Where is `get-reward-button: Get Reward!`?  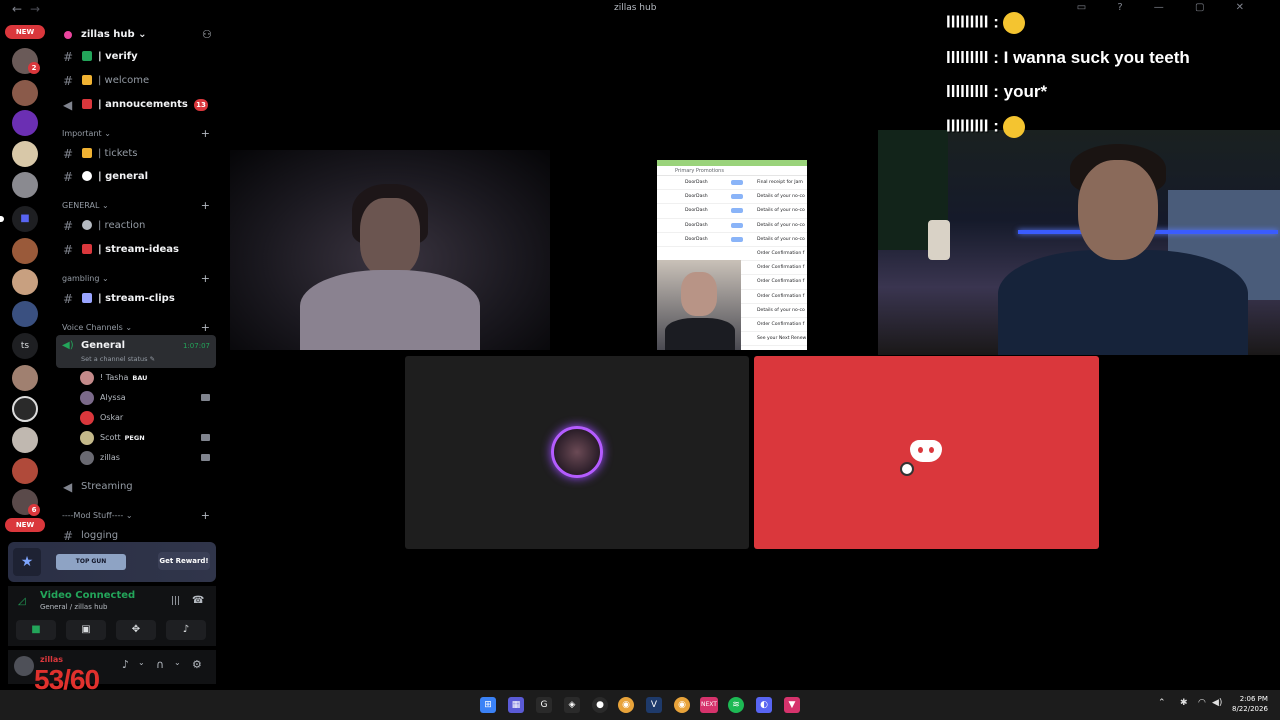 get-reward-button: Get Reward! is located at coordinates (184, 561).